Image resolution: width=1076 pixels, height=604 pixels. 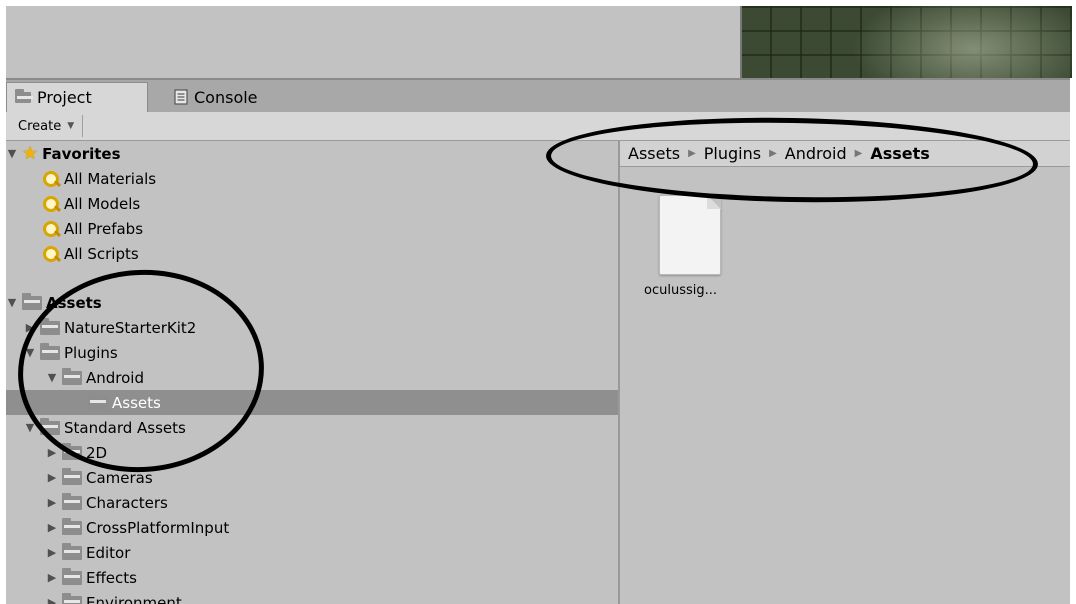 I want to click on breadcrumb: Assets ▶ Plugins ▶ Android ▶ Assets, so click(x=845, y=154).